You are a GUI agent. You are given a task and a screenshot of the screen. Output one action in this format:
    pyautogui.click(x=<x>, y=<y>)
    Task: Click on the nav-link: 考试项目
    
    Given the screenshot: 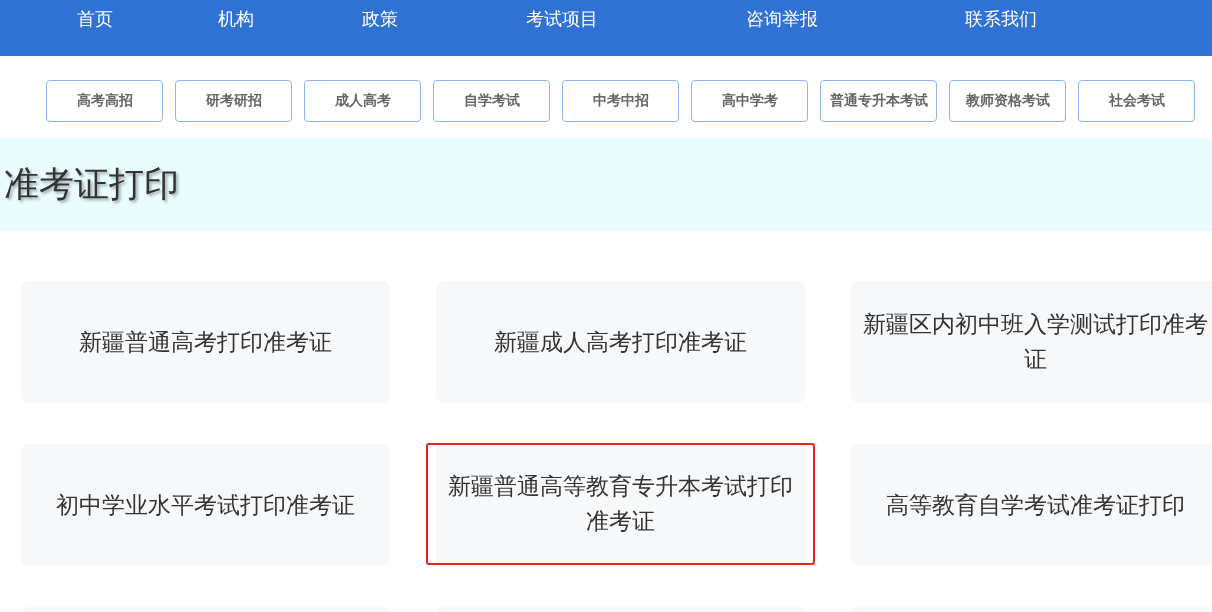 What is the action you would take?
    pyautogui.click(x=562, y=19)
    